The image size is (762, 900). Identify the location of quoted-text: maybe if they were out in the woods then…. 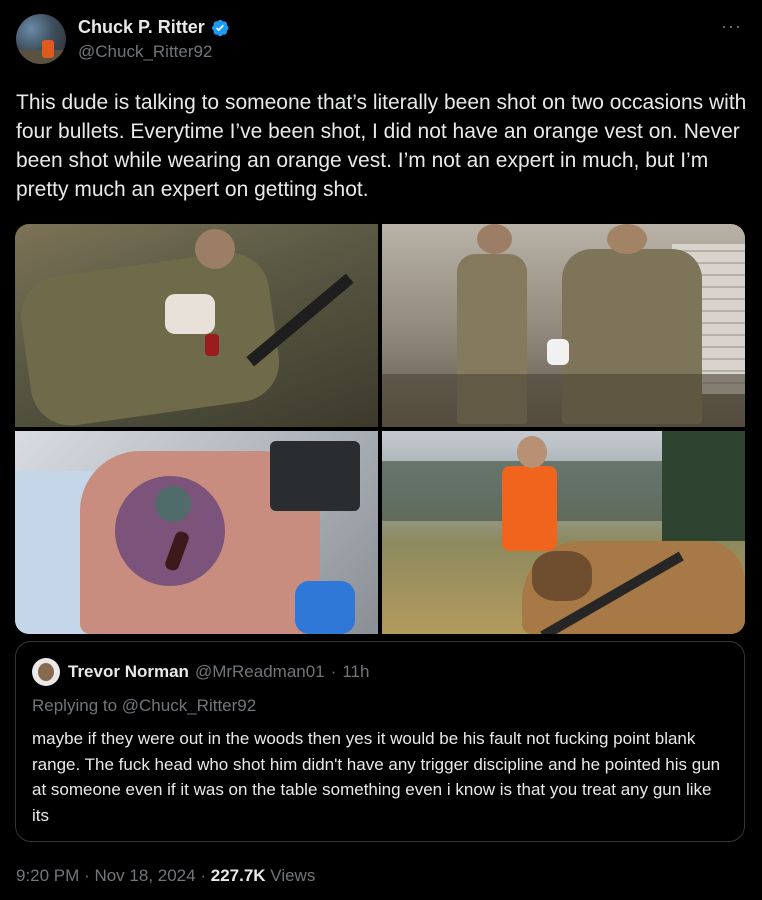
(376, 777).